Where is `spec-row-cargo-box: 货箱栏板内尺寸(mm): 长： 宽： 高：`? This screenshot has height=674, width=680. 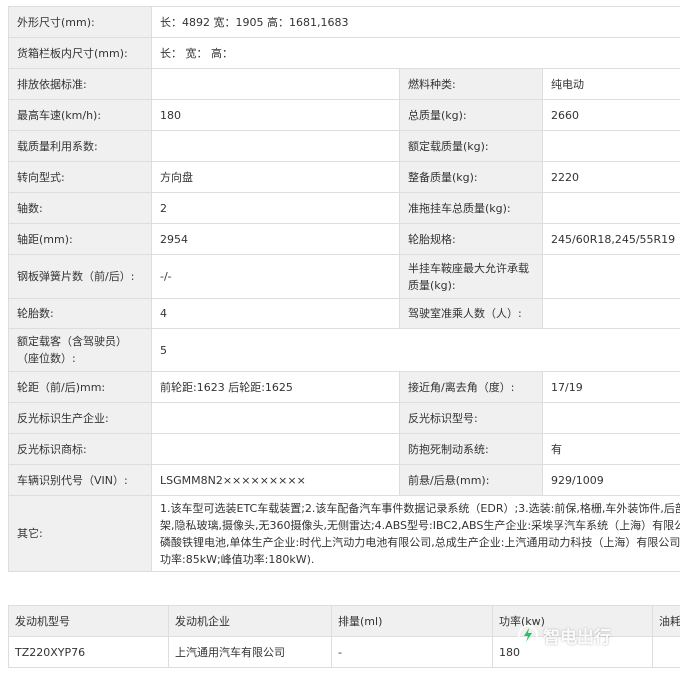
spec-row-cargo-box: 货箱栏板内尺寸(mm): 长： 宽： 高： is located at coordinates (344, 53).